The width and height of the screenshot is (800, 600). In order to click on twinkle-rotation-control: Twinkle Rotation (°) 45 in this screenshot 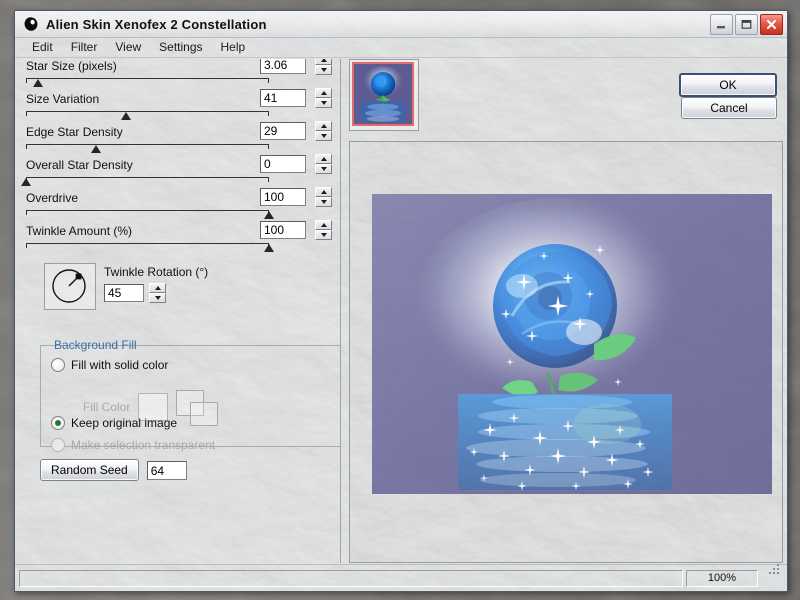, I will do `click(179, 286)`.